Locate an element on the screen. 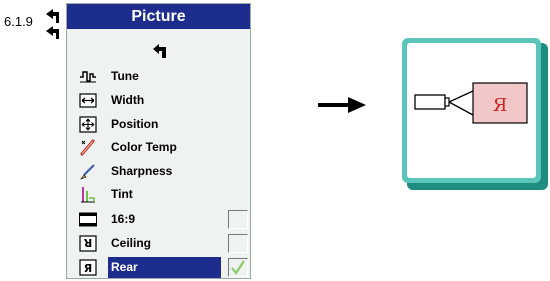  section-number: 6.1.9 is located at coordinates (18, 21).